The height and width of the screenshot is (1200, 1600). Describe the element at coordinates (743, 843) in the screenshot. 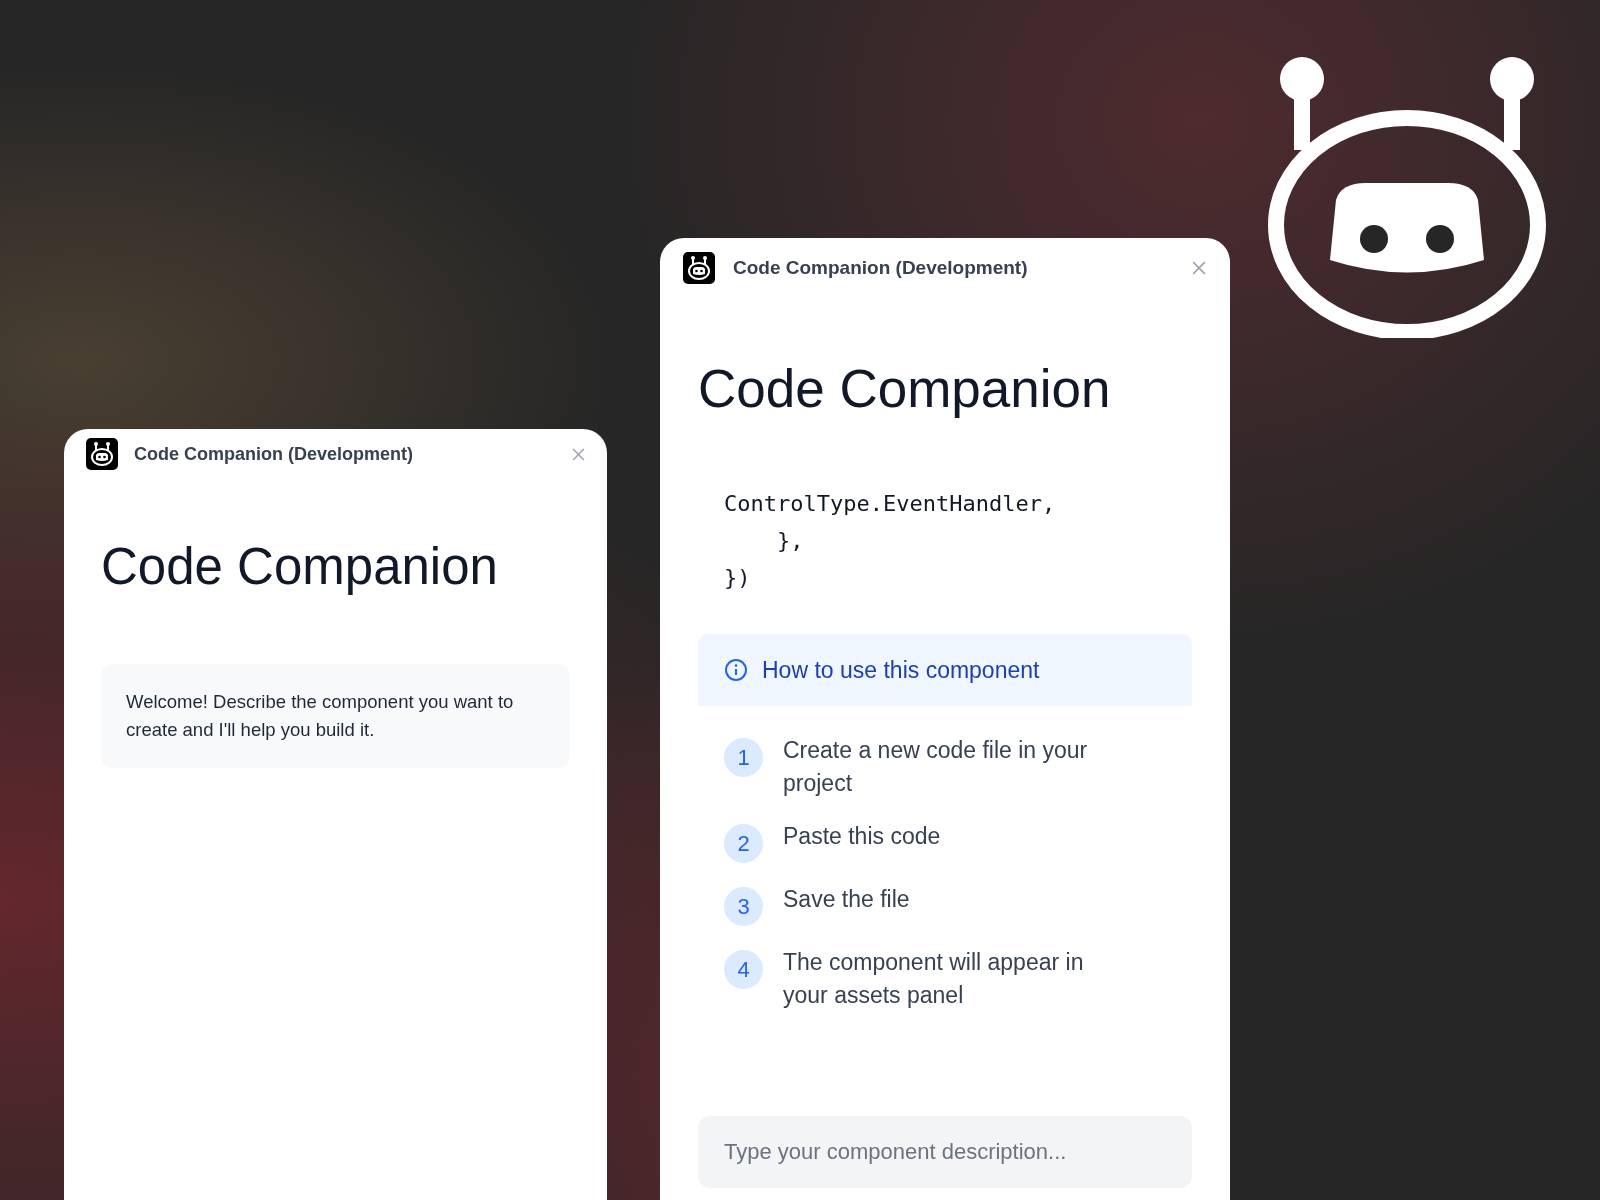

I see `step-number: 2` at that location.